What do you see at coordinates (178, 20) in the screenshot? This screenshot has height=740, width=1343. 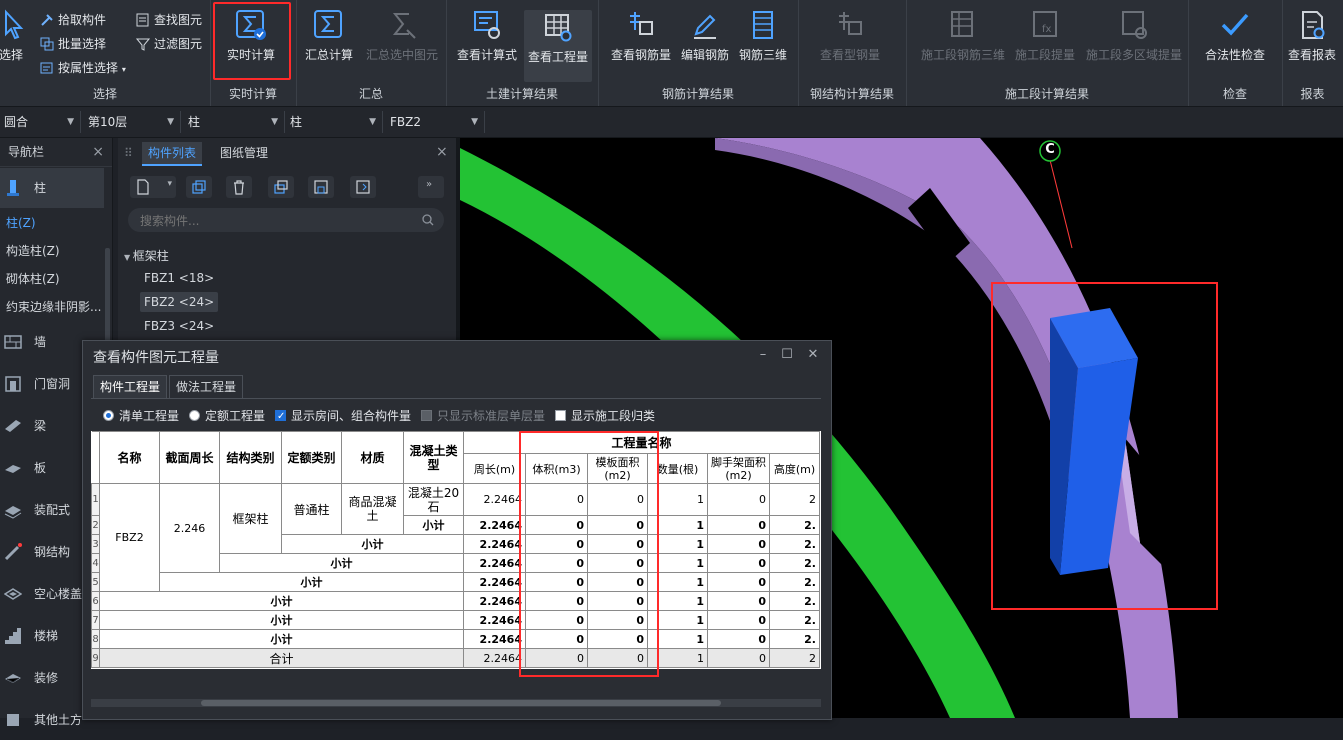 I see `find-element-label: 查找图元` at bounding box center [178, 20].